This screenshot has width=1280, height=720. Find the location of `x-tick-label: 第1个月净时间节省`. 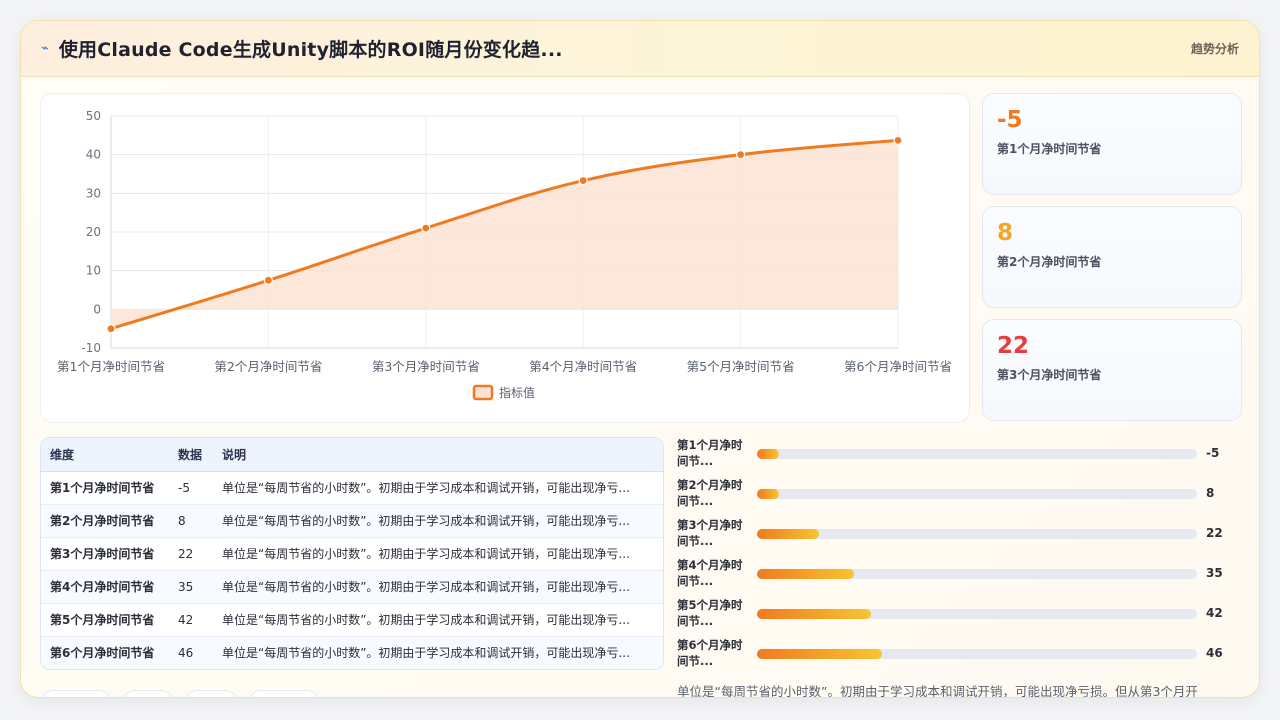

x-tick-label: 第1个月净时间节省 is located at coordinates (111, 366).